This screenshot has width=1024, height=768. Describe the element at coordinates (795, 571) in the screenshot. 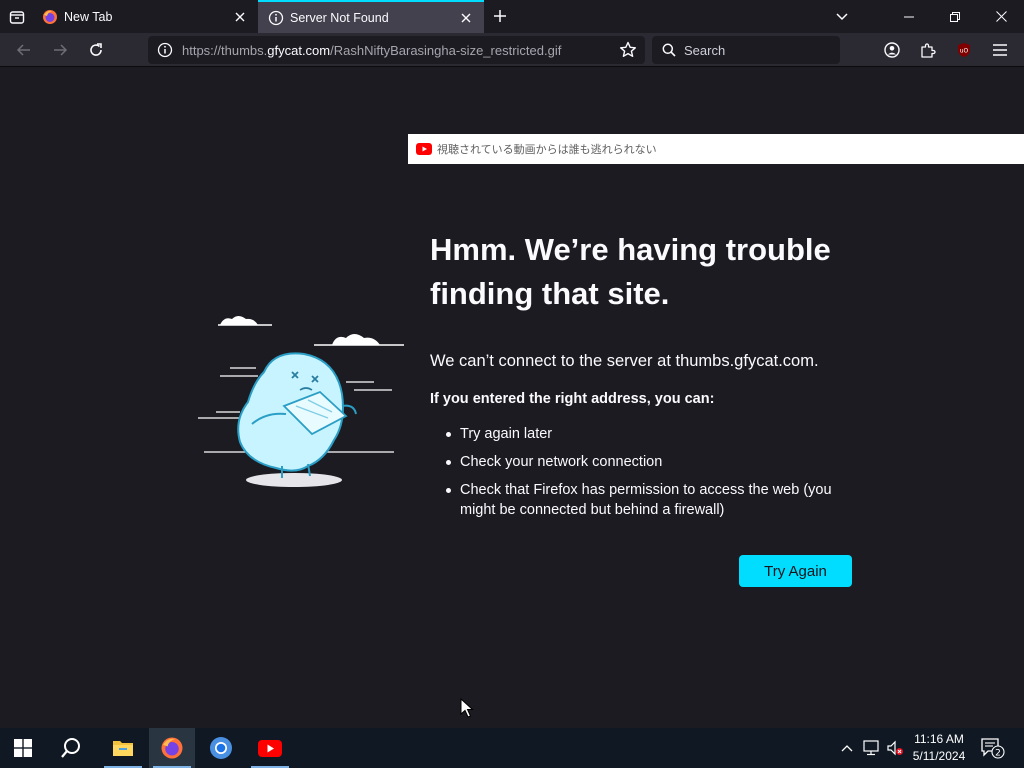

I see `try-again-button: Try Again` at that location.